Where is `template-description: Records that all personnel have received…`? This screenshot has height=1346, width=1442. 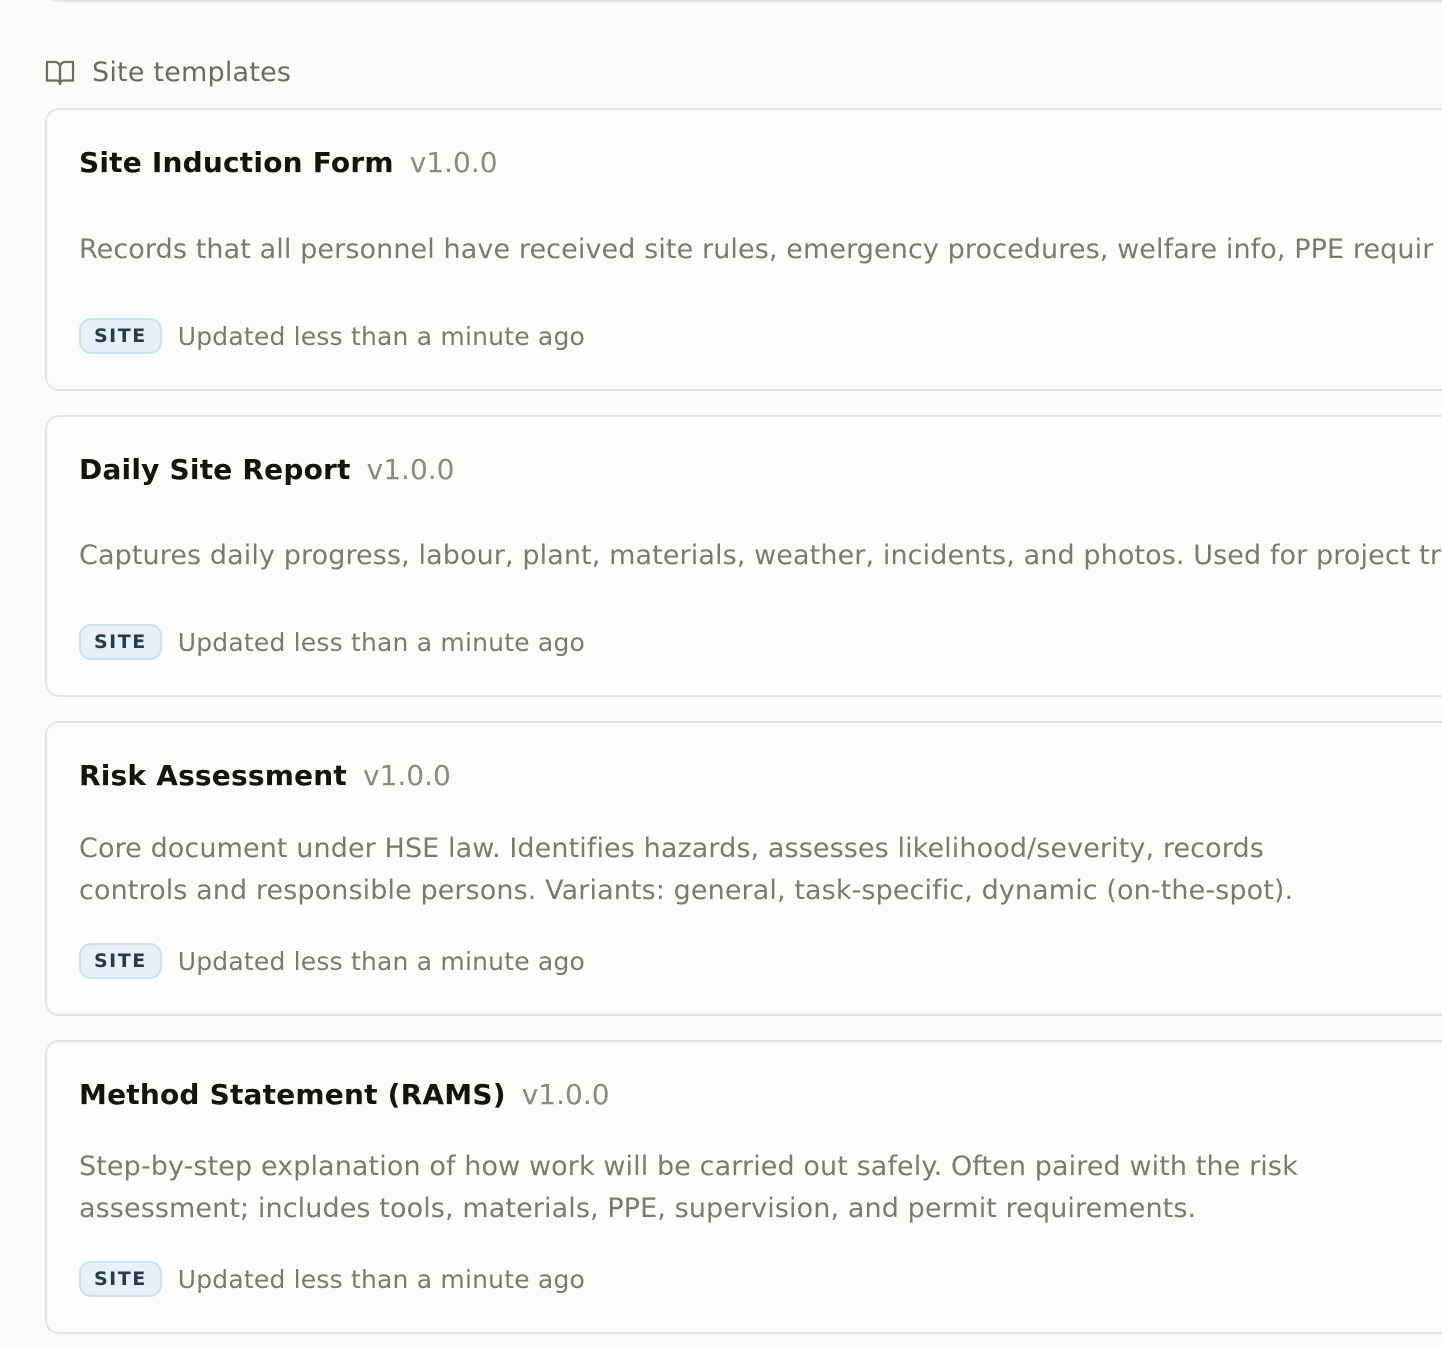 template-description: Records that all personnel have received… is located at coordinates (756, 249).